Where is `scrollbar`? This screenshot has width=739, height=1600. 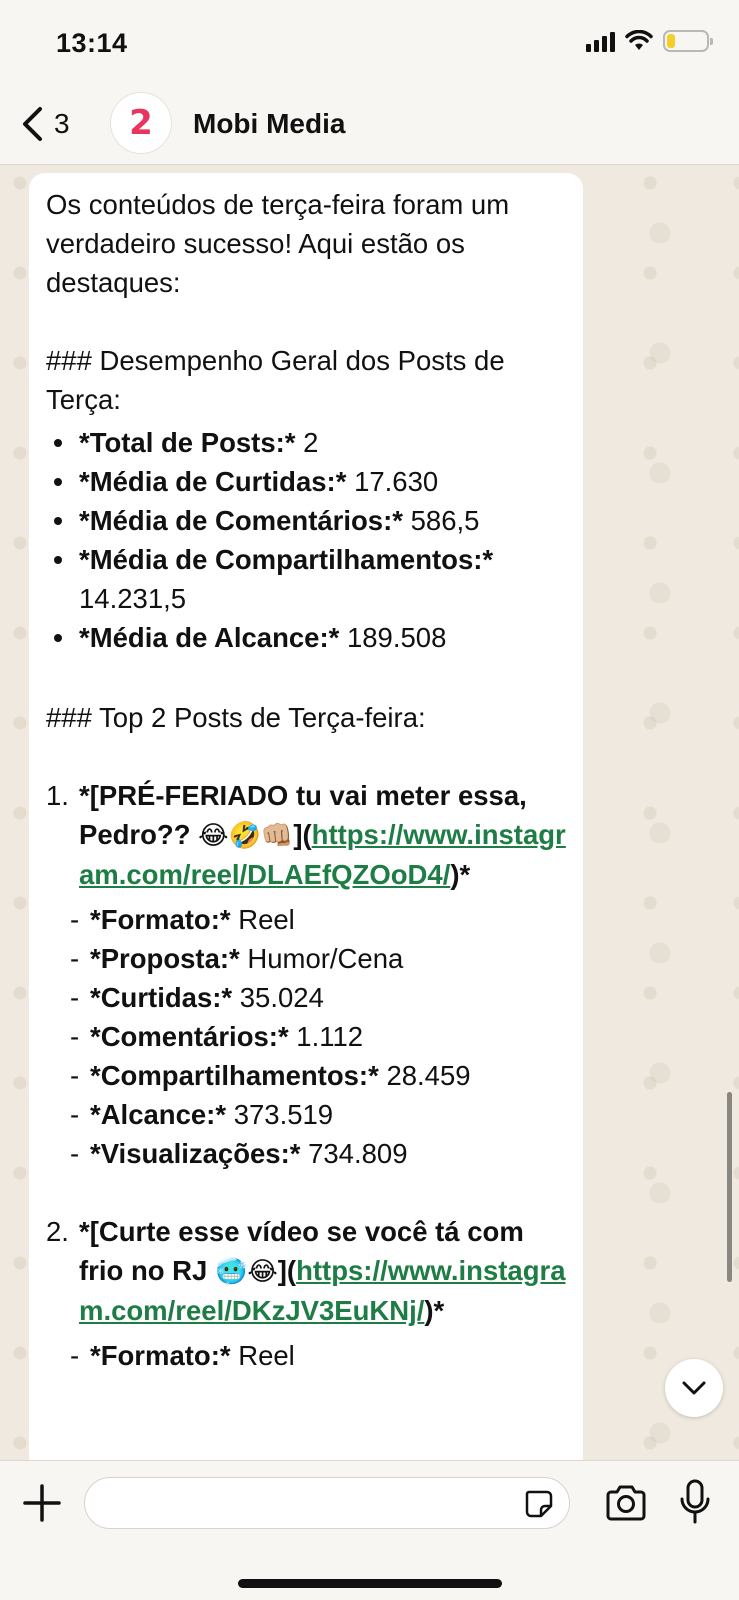
scrollbar is located at coordinates (729, 1187).